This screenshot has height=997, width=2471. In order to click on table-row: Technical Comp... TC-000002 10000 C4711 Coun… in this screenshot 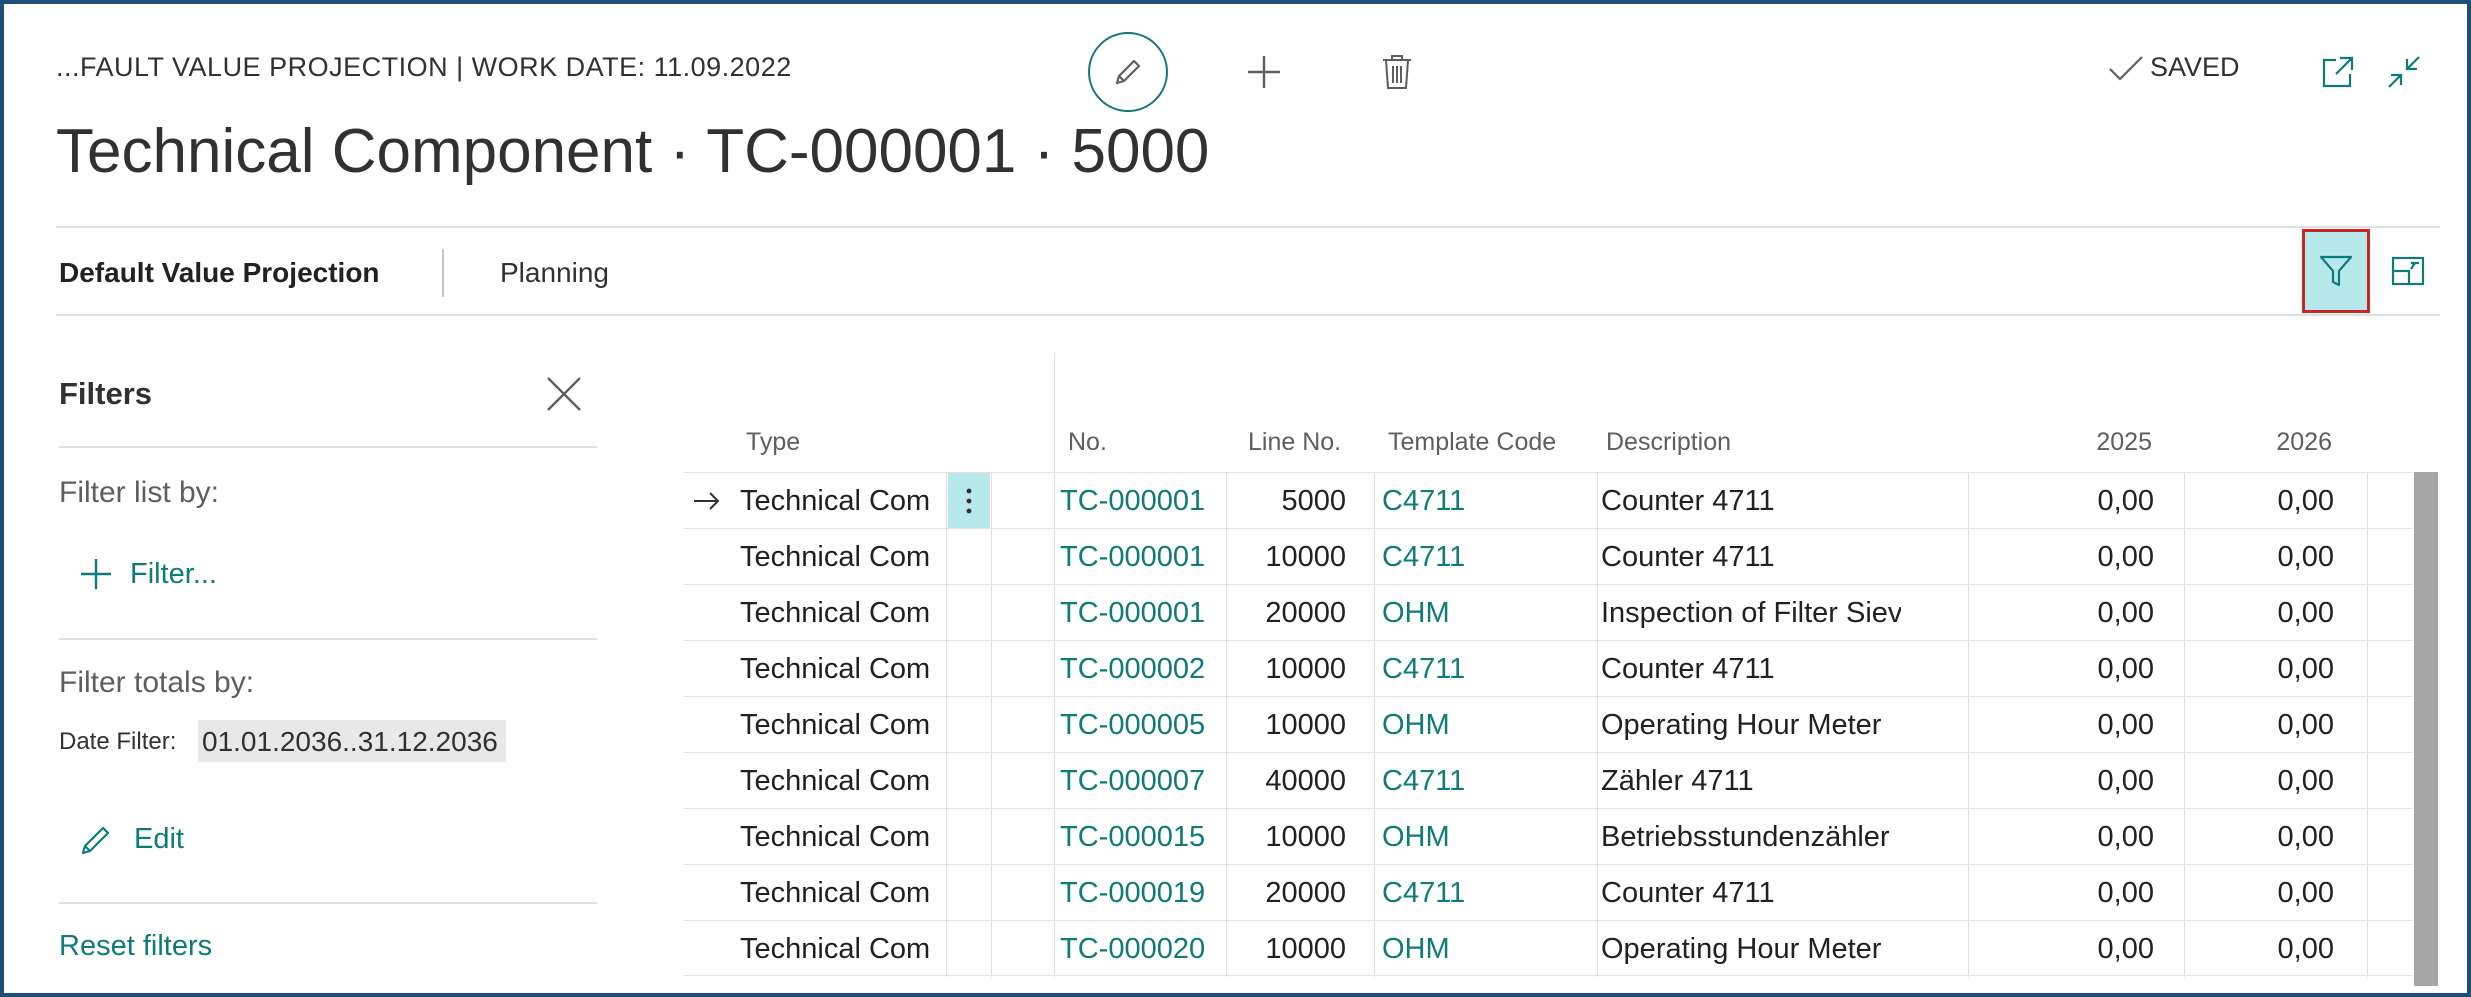, I will do `click(1548, 668)`.